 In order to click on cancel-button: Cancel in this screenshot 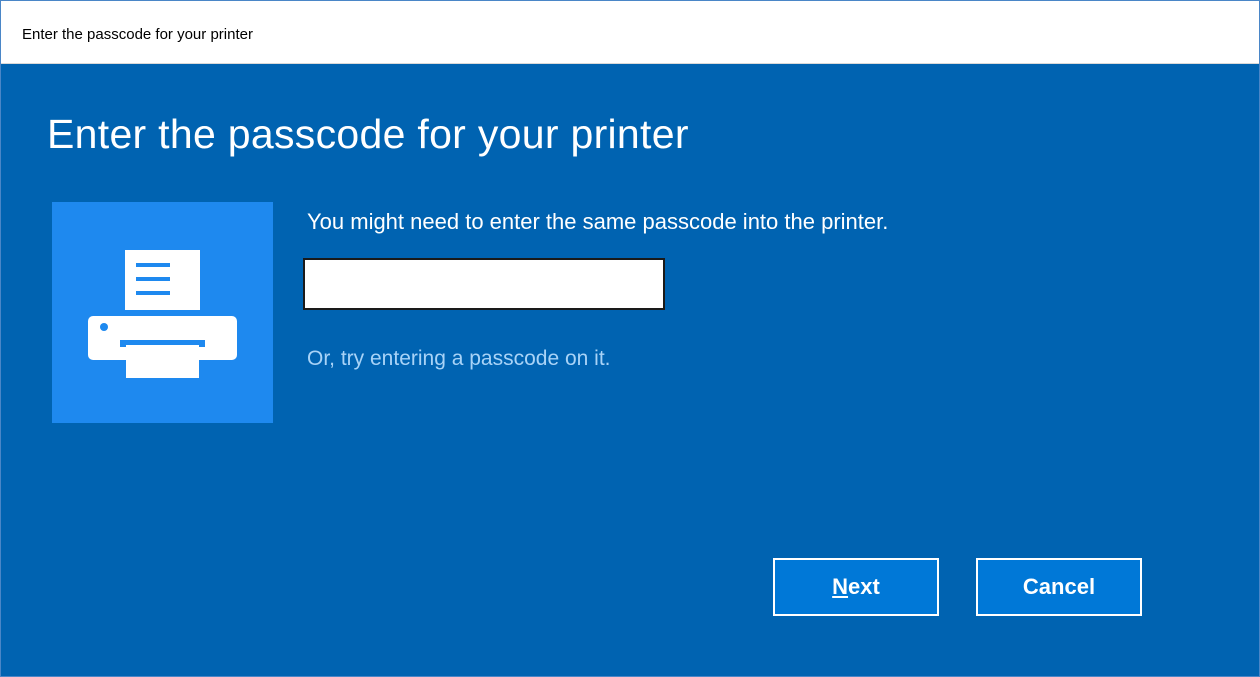, I will do `click(1059, 587)`.